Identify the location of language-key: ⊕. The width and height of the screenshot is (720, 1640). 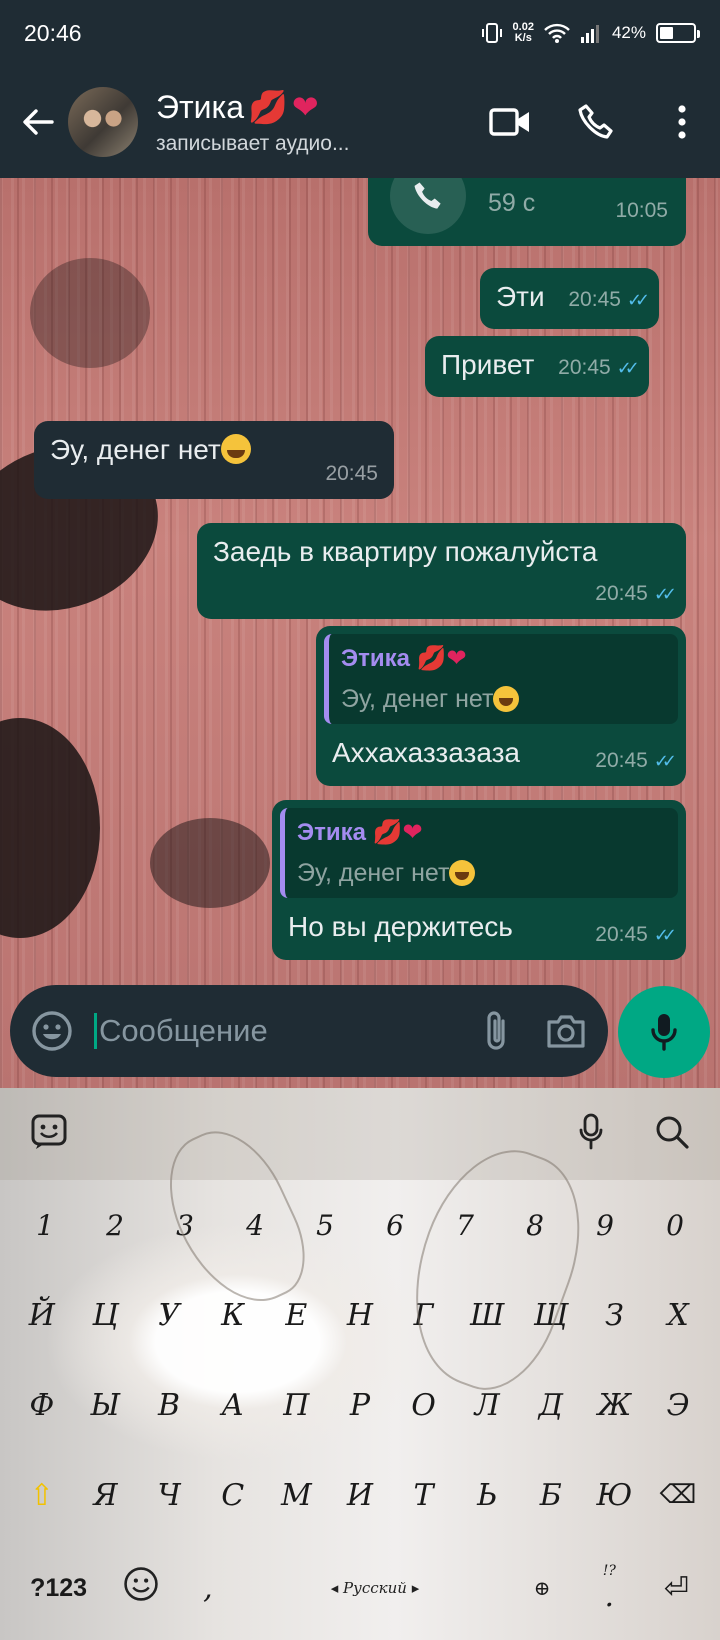
(542, 1588).